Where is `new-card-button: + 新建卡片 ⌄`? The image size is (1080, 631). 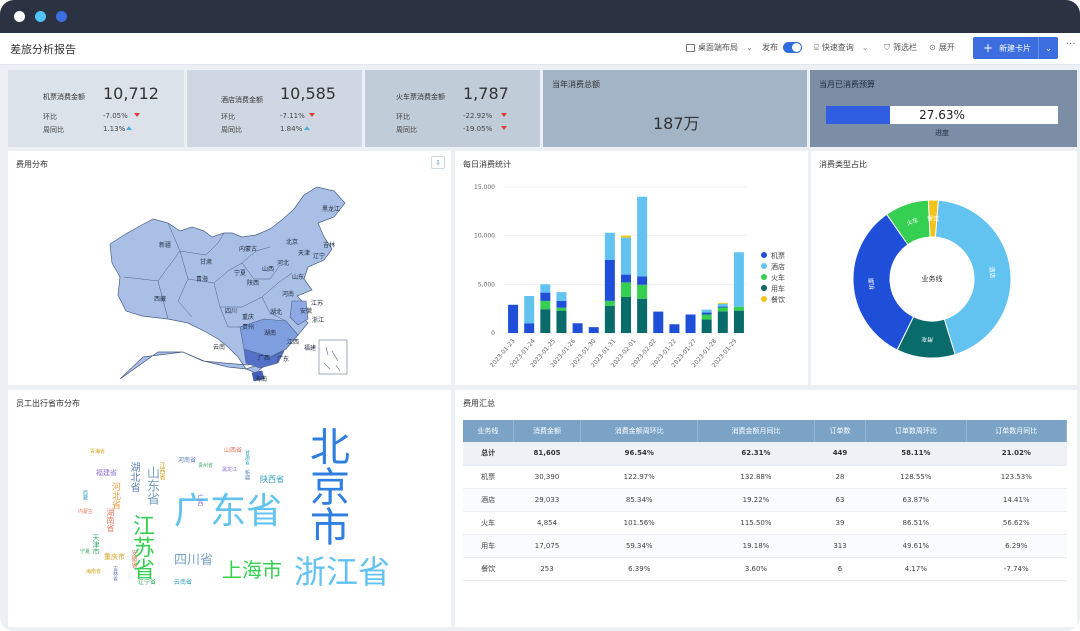 new-card-button: + 新建卡片 ⌄ is located at coordinates (1015, 48).